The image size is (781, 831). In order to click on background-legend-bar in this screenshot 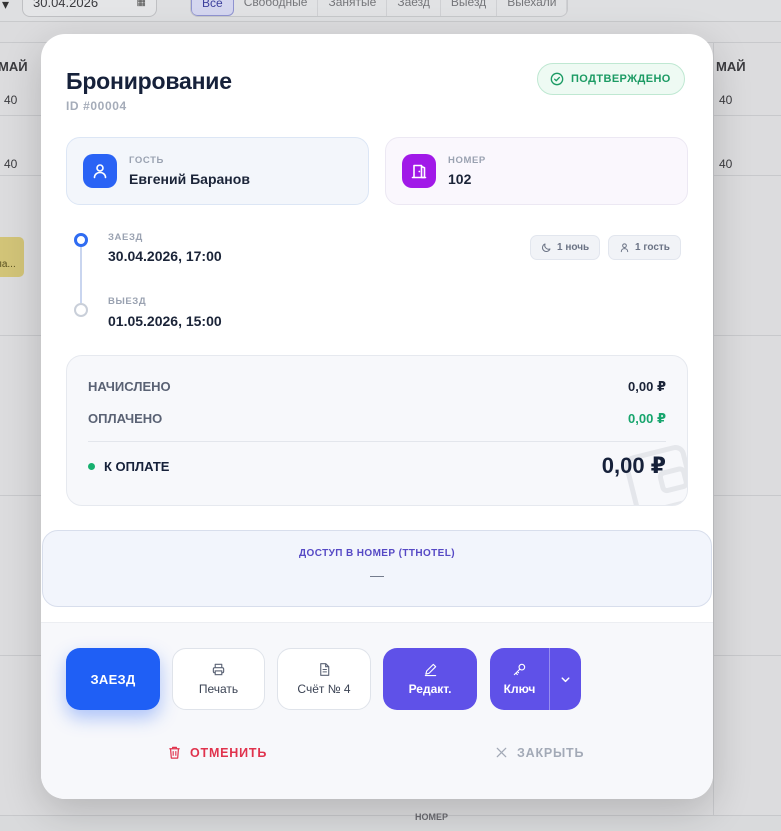, I will do `click(390, 823)`.